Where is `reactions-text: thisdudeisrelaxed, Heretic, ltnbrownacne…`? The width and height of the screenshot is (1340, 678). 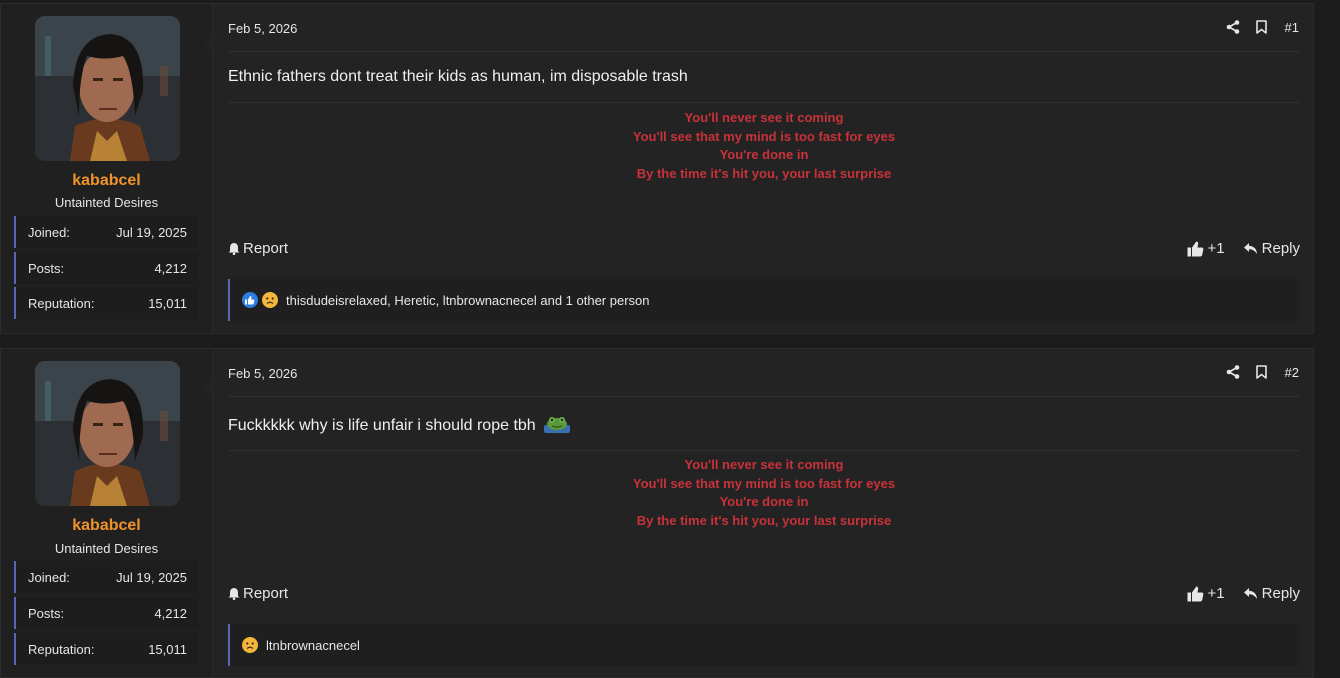 reactions-text: thisdudeisrelaxed, Heretic, ltnbrownacne… is located at coordinates (468, 300).